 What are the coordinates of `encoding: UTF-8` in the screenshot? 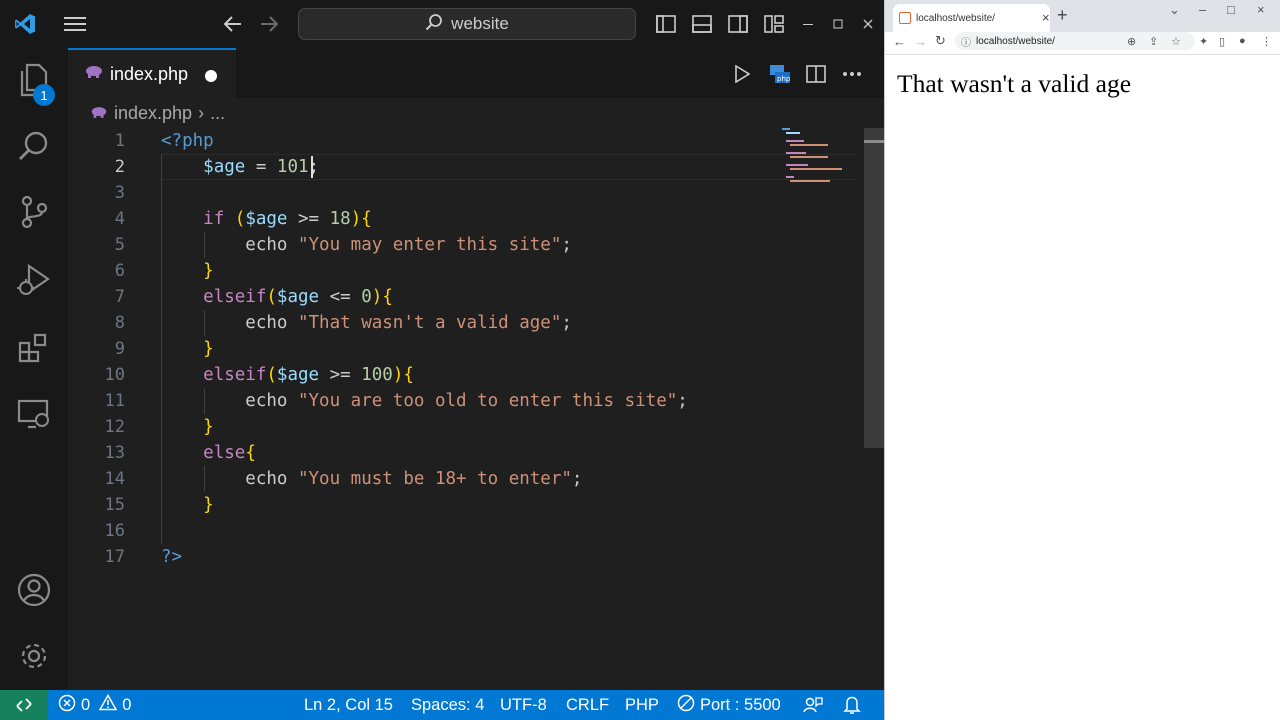 It's located at (523, 705).